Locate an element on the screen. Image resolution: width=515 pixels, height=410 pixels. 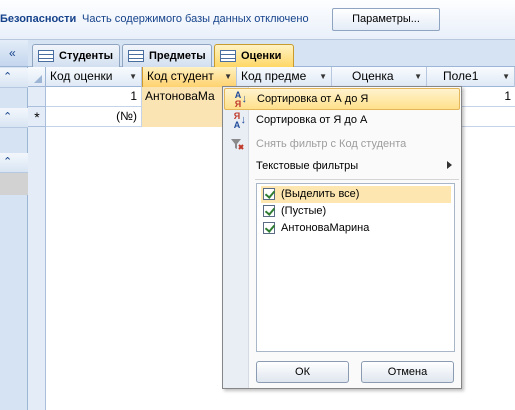
new-record-marker: * is located at coordinates (37, 117).